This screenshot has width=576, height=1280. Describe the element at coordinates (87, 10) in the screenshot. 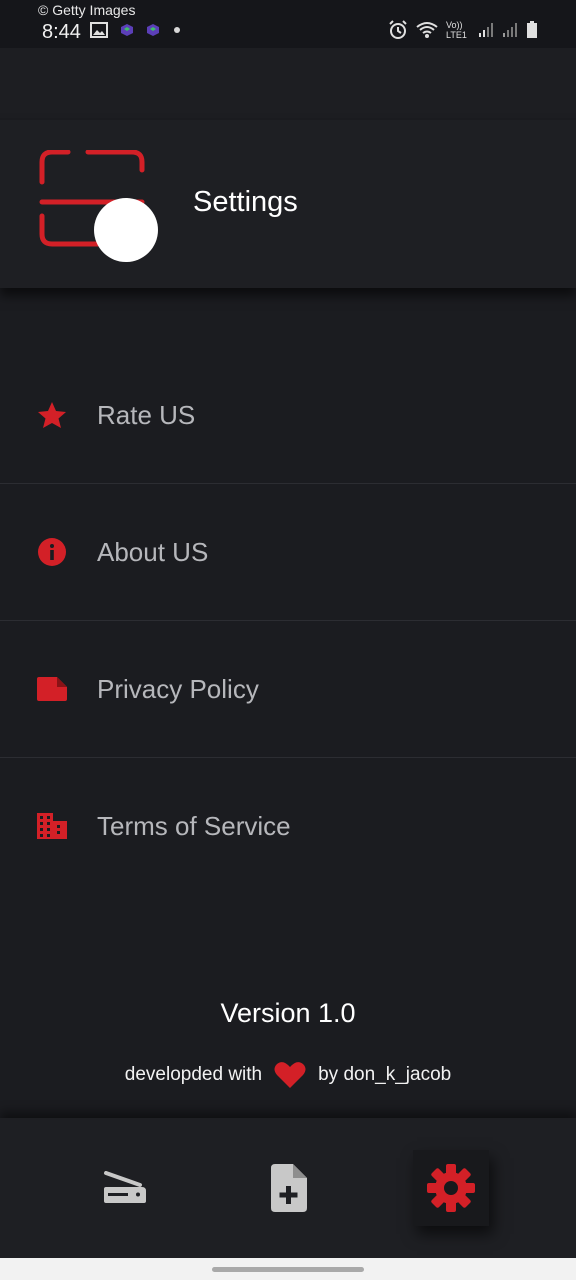

I see `watermark-text: © Getty Images` at that location.